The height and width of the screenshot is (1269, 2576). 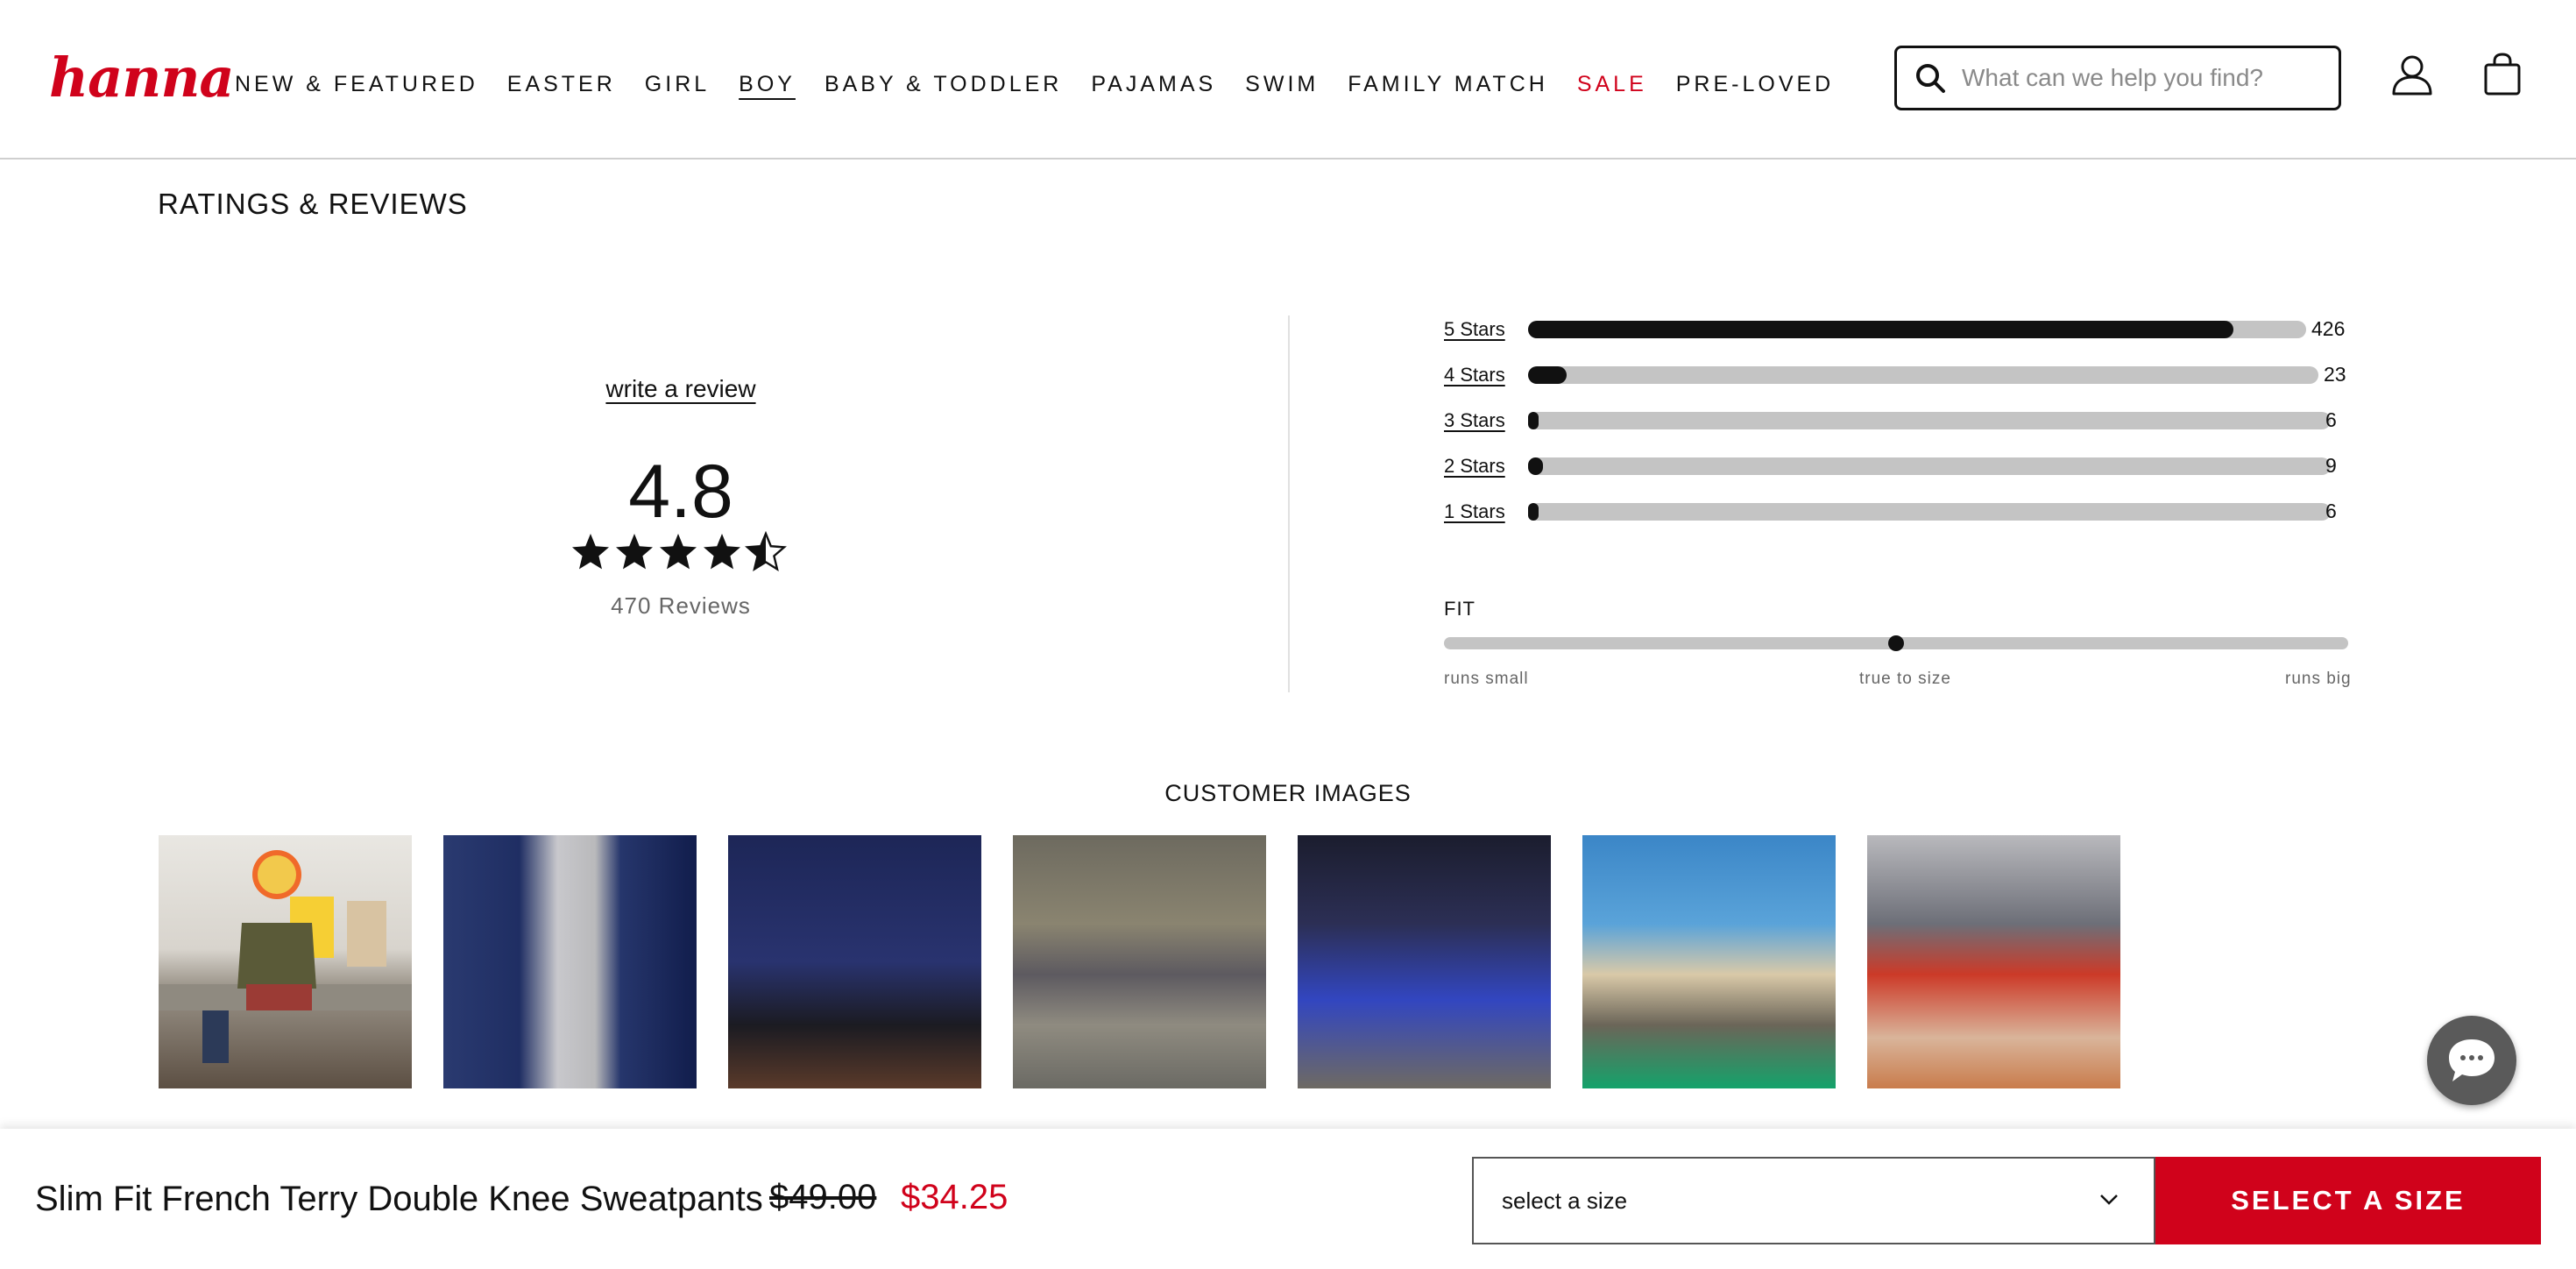 I want to click on brand-logo: hanna, so click(x=142, y=78).